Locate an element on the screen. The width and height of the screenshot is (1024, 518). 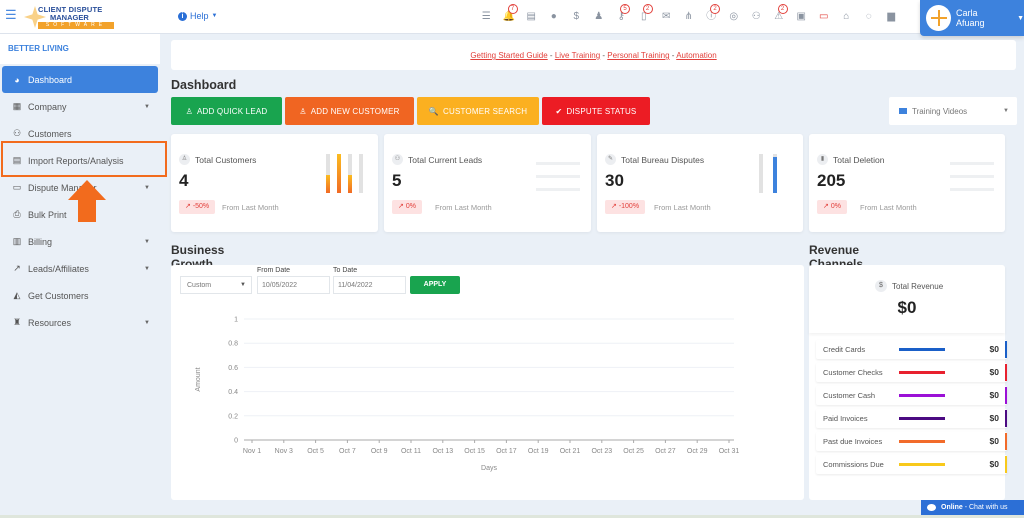
inbox-icon: ▣ is located at coordinates (801, 17).